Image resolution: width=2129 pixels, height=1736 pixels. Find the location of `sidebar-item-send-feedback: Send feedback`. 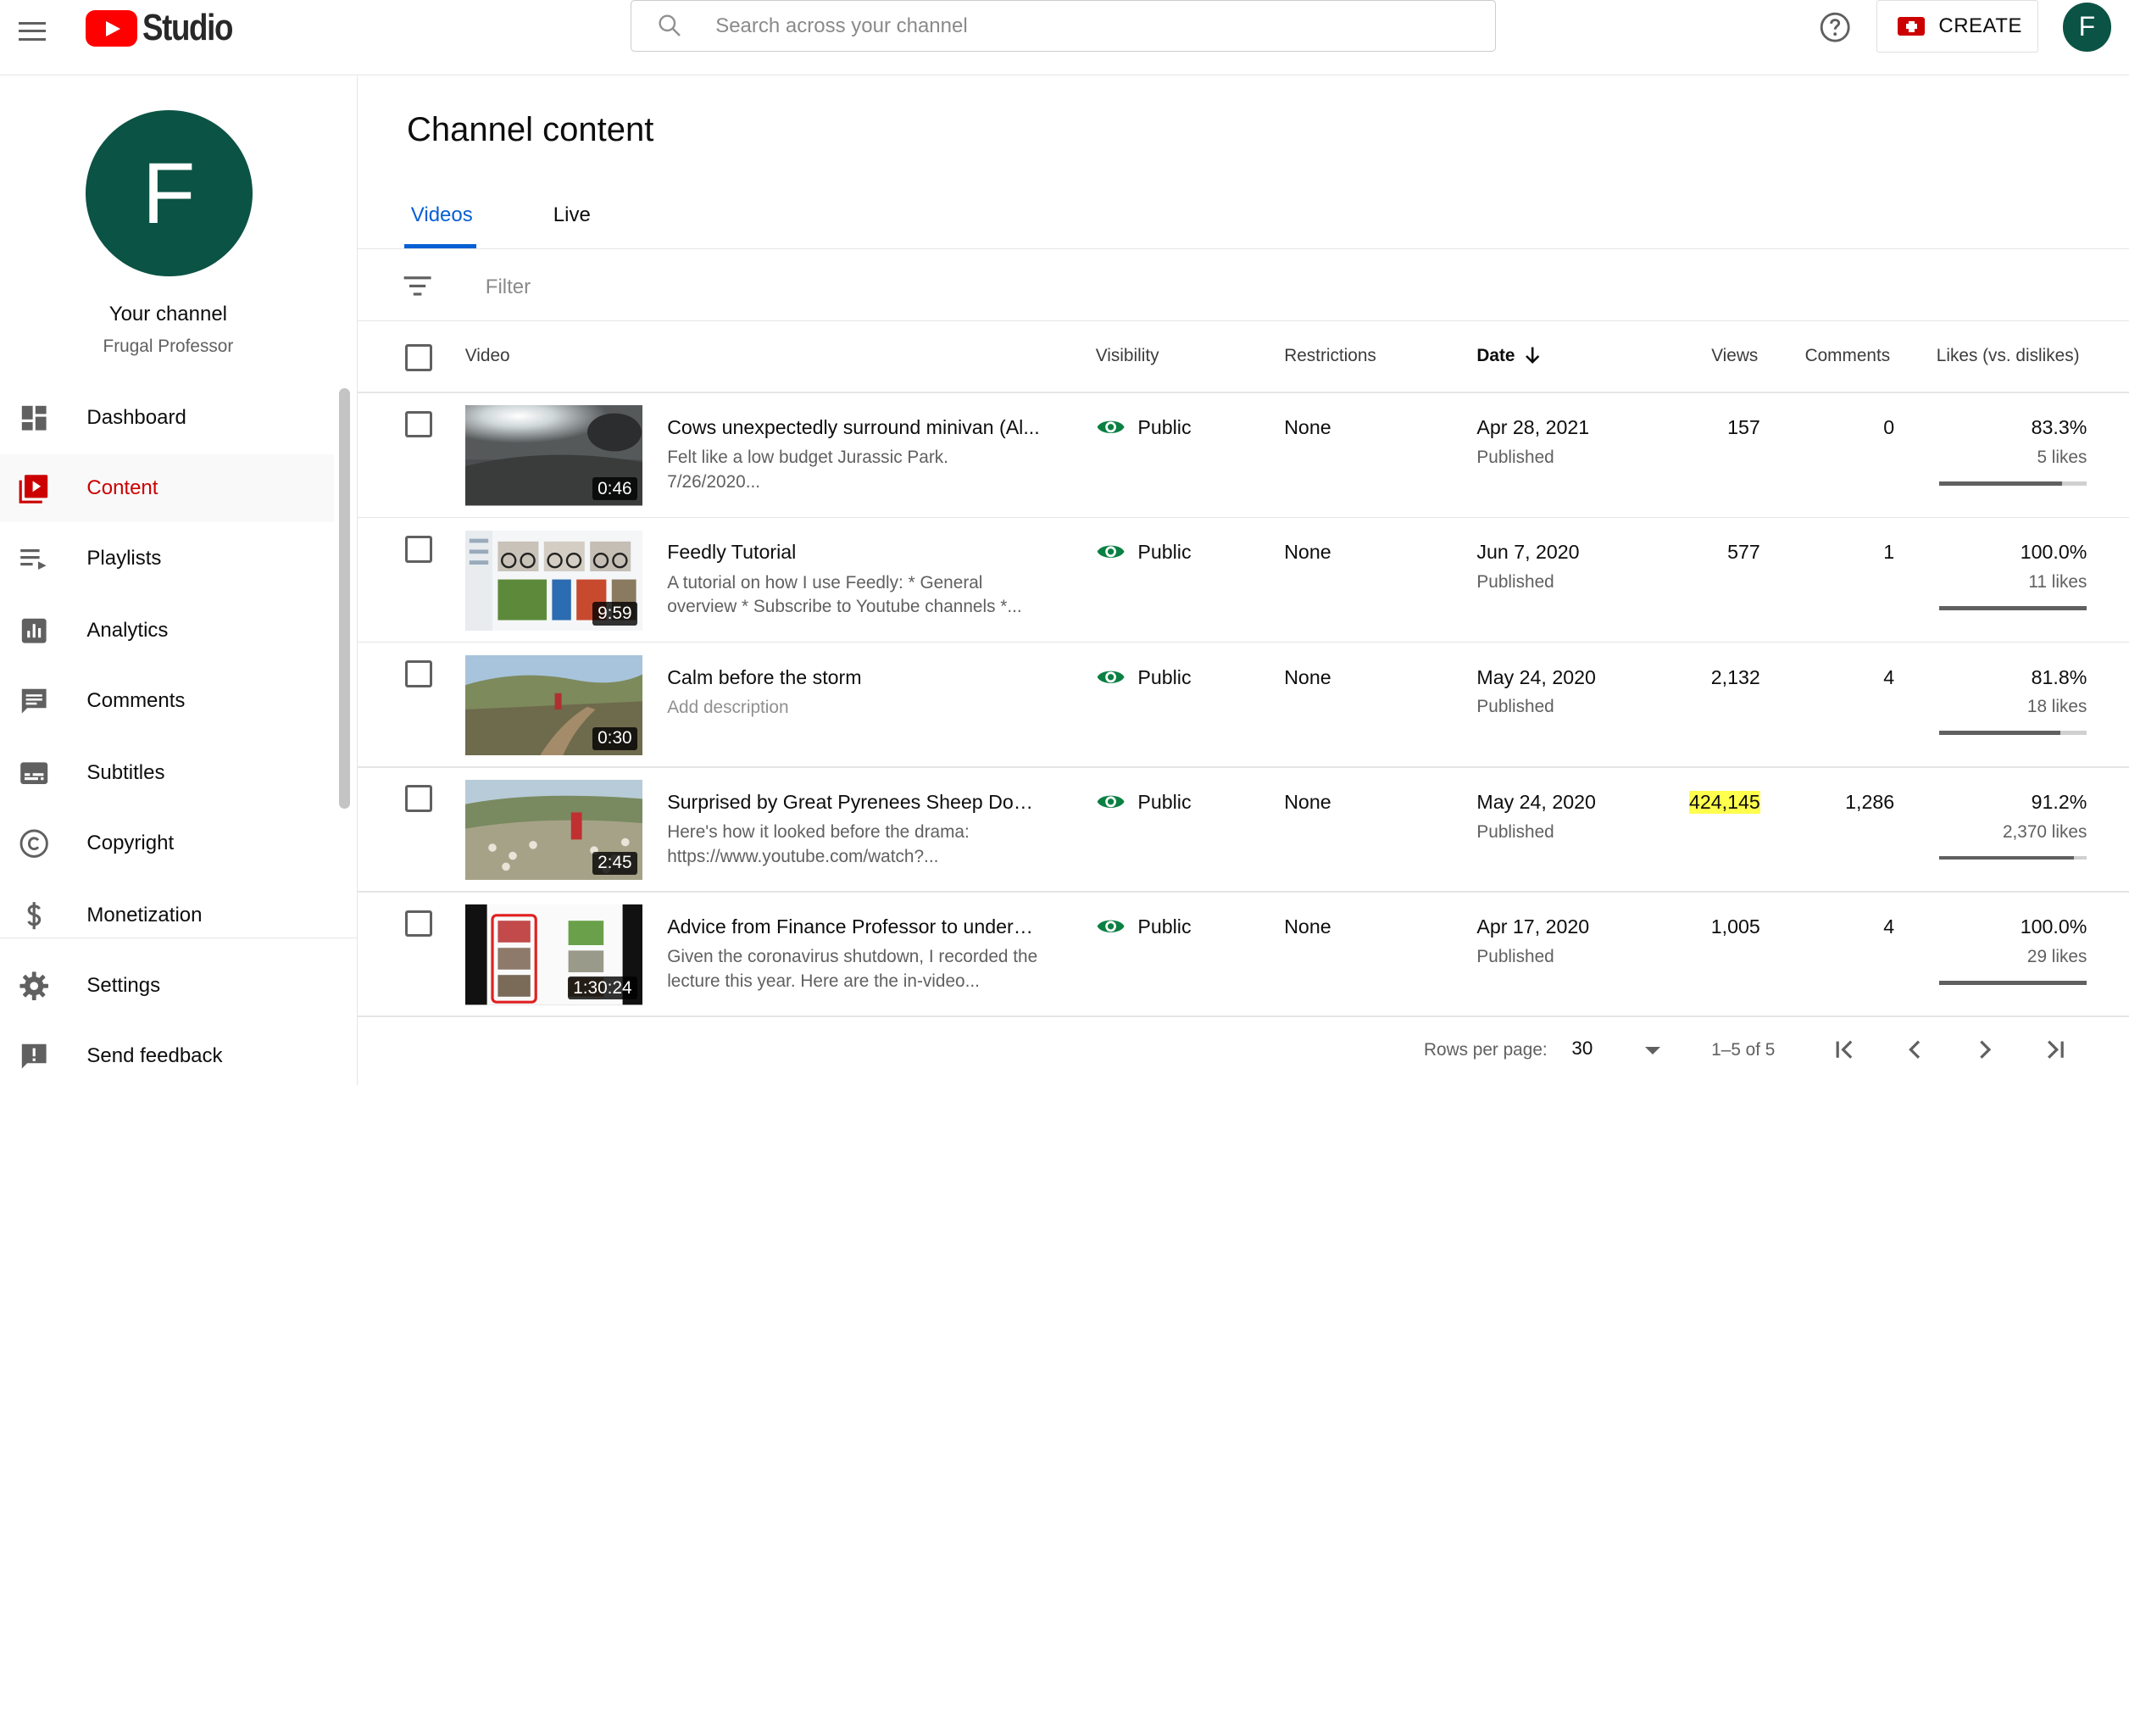

sidebar-item-send-feedback: Send feedback is located at coordinates (167, 1053).